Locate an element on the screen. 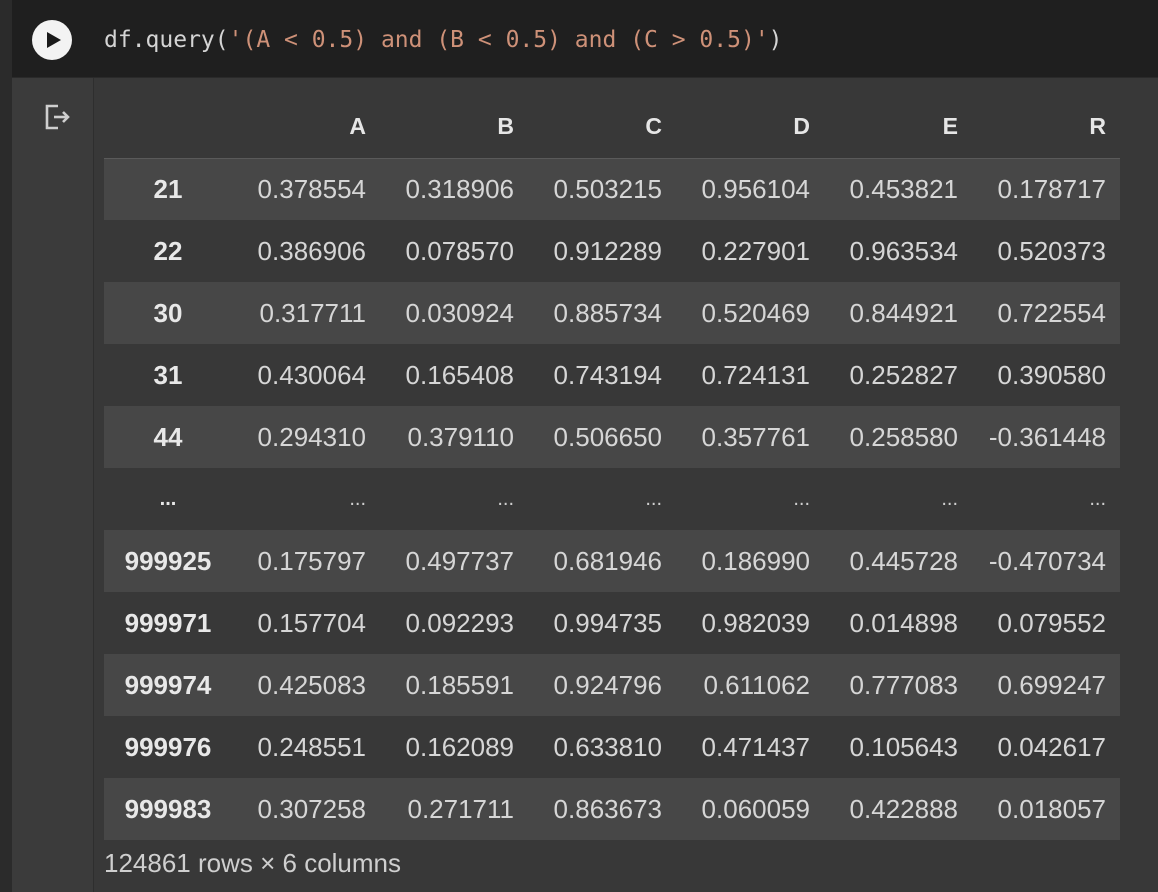  column-header-e: E is located at coordinates (898, 127).